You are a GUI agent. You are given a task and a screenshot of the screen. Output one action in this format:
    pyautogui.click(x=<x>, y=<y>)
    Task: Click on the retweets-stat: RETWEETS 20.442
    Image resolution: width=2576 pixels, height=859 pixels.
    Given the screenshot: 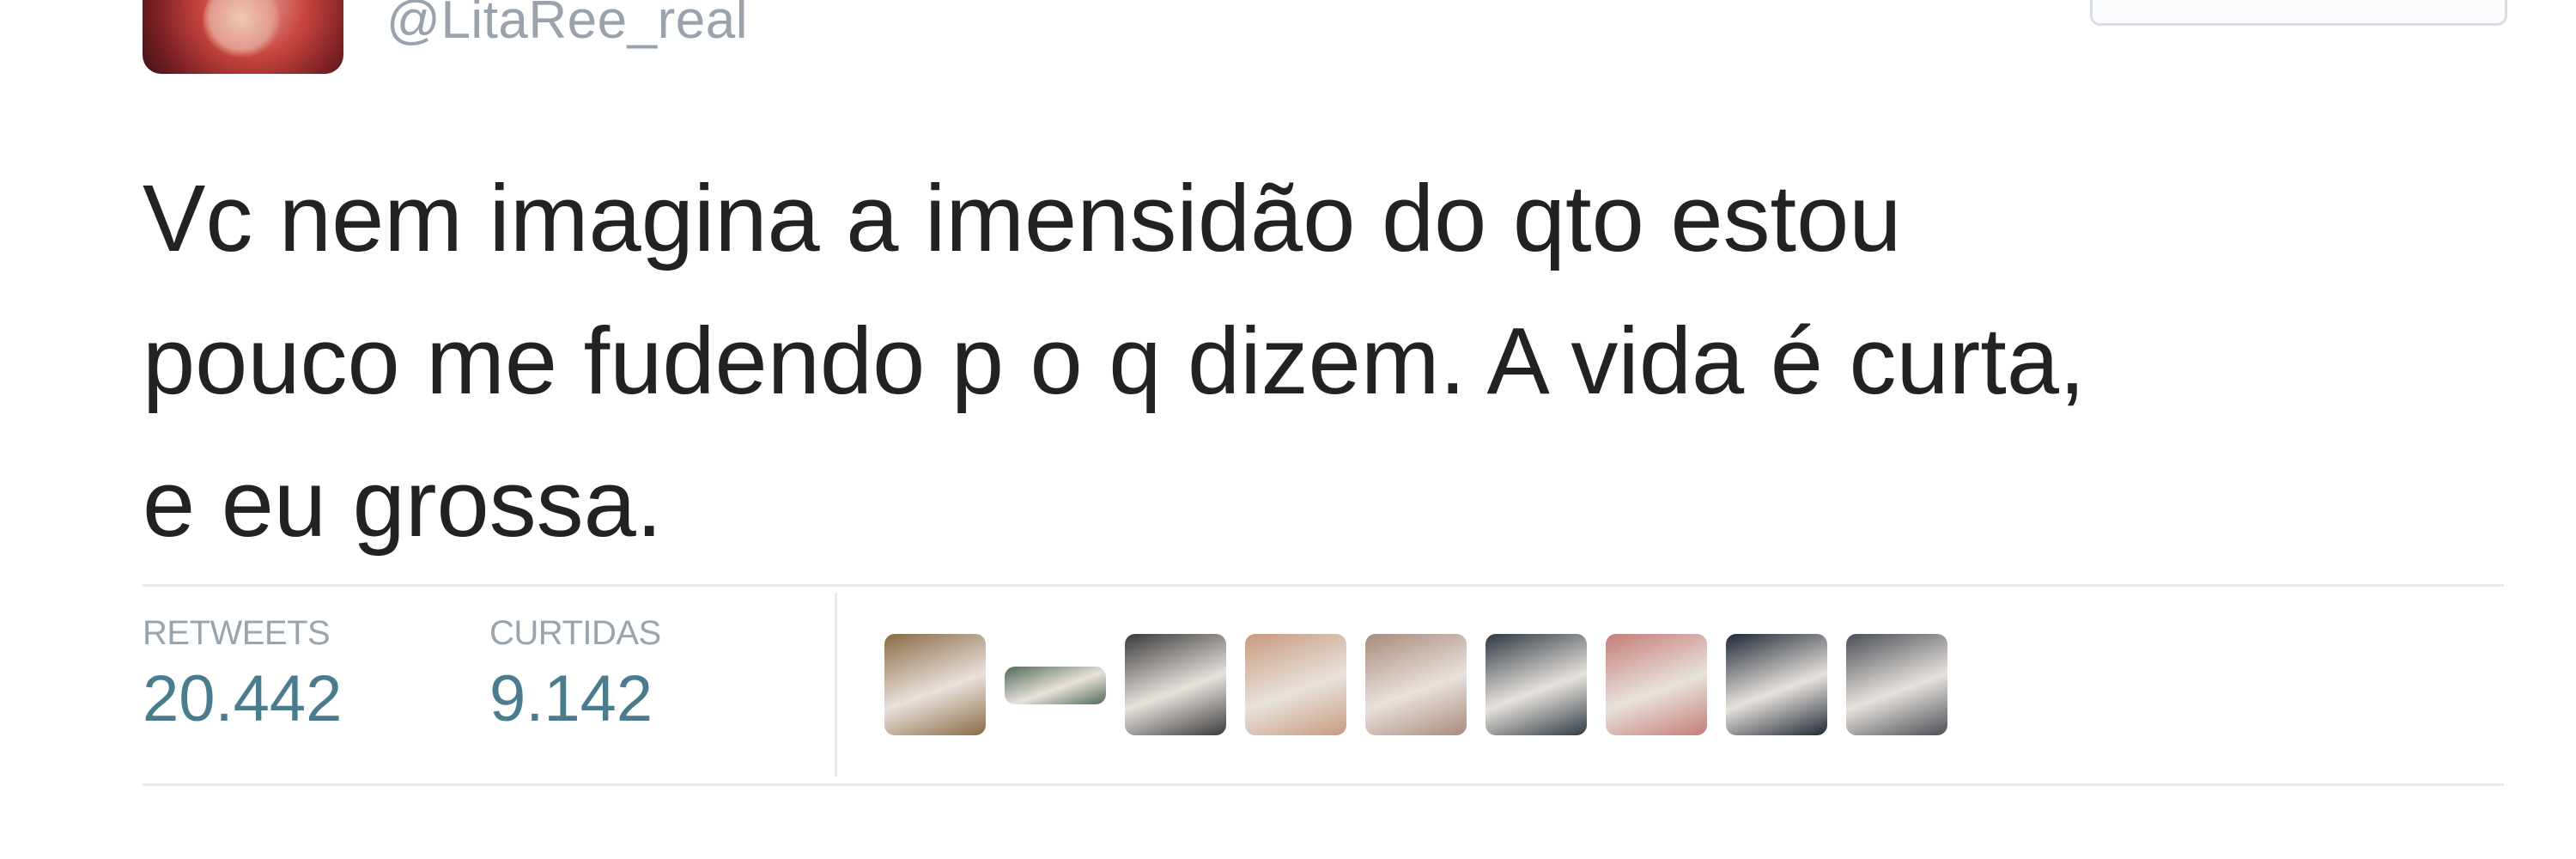 What is the action you would take?
    pyautogui.click(x=242, y=675)
    